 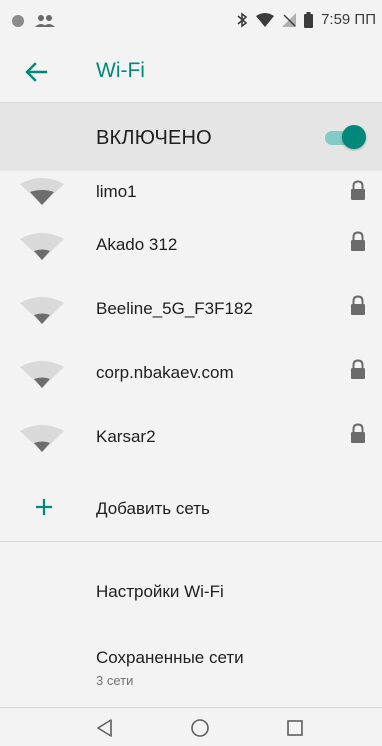 What do you see at coordinates (120, 70) in the screenshot?
I see `page-title: Wi-Fi` at bounding box center [120, 70].